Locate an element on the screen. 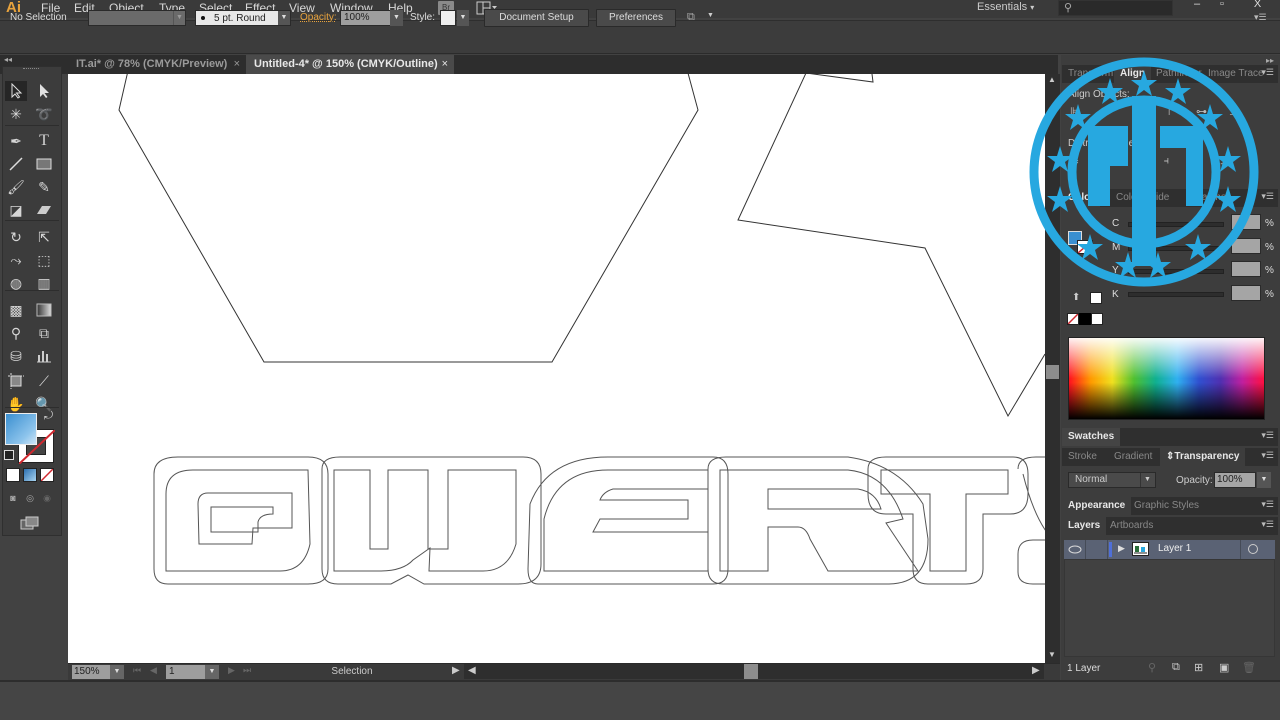 The image size is (1280, 720). previous-artboard-icon: ◀ is located at coordinates (153, 670).